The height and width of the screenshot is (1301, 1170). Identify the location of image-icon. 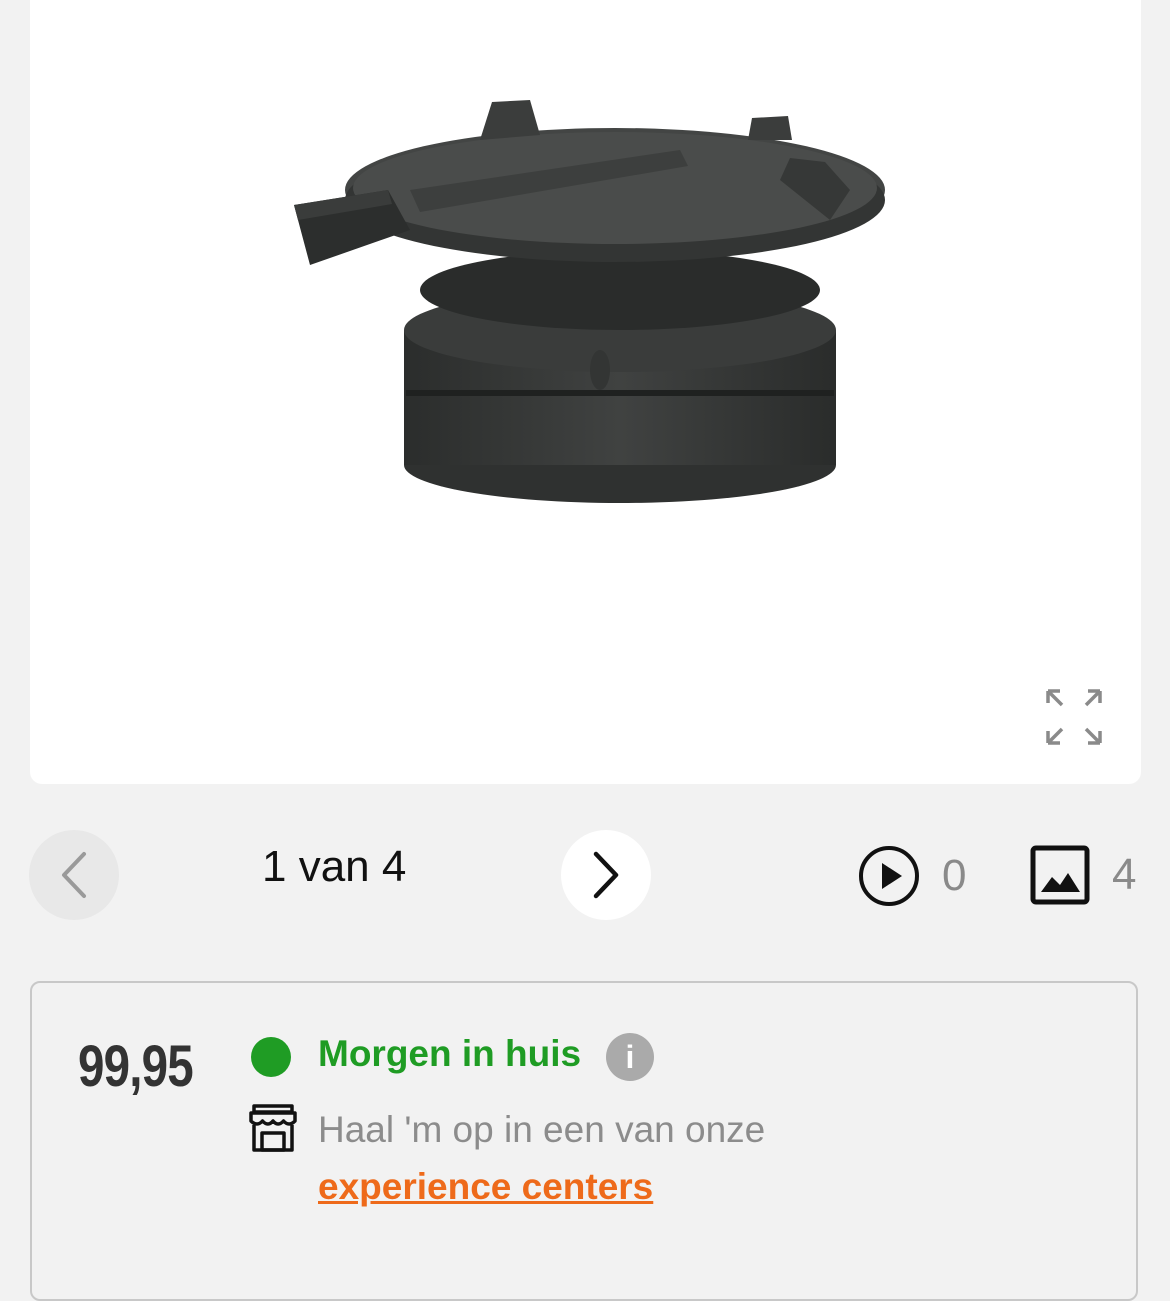
(1060, 875).